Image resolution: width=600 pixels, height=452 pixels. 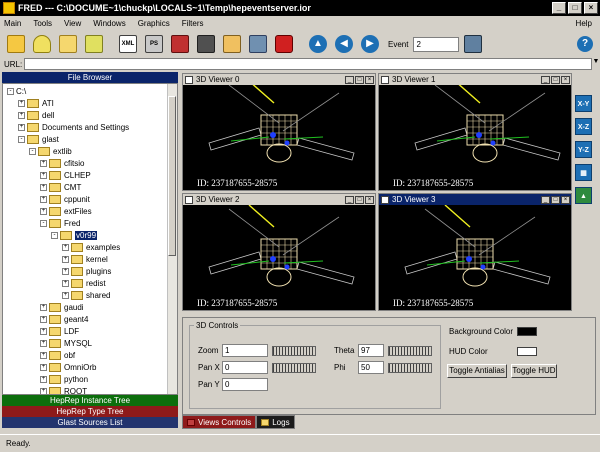 What do you see at coordinates (86, 271) in the screenshot?
I see `tree-item: + plugins` at bounding box center [86, 271].